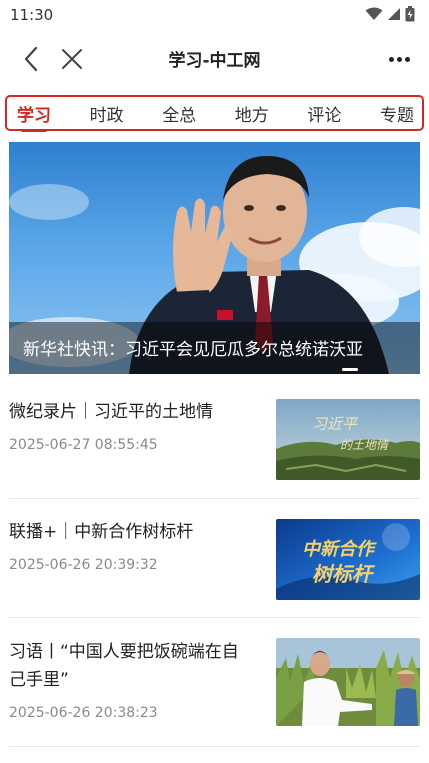  What do you see at coordinates (365, 445) in the screenshot?
I see `thumb-text: 的土地情` at bounding box center [365, 445].